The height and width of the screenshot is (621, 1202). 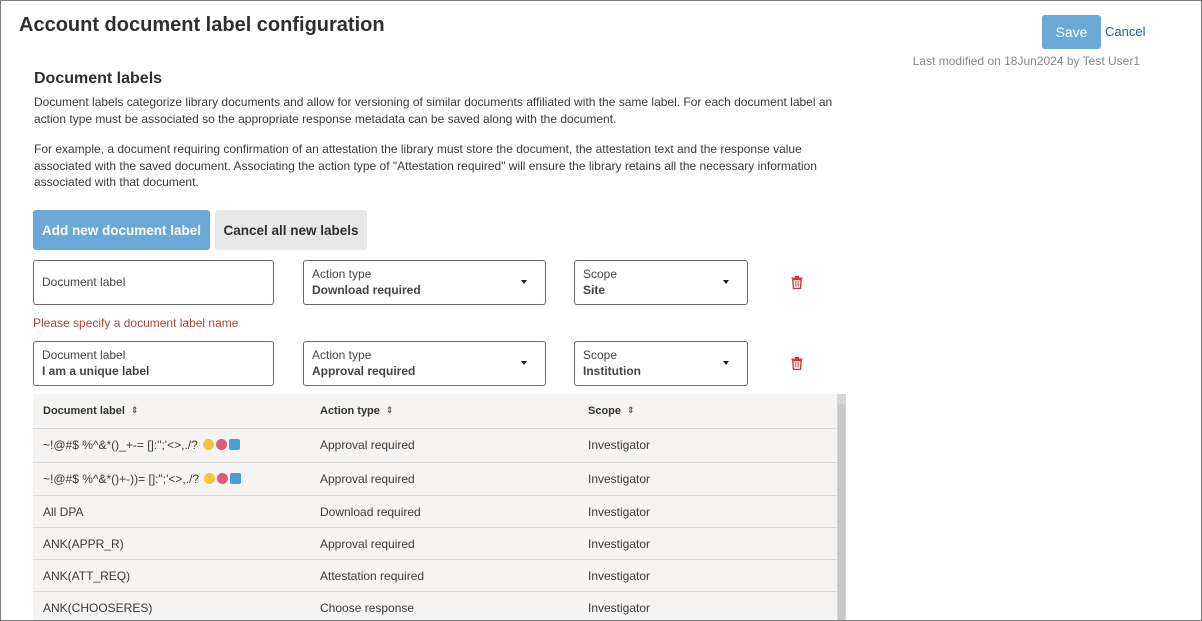 What do you see at coordinates (424, 282) in the screenshot?
I see `action-type-select-1: Action type Download required` at bounding box center [424, 282].